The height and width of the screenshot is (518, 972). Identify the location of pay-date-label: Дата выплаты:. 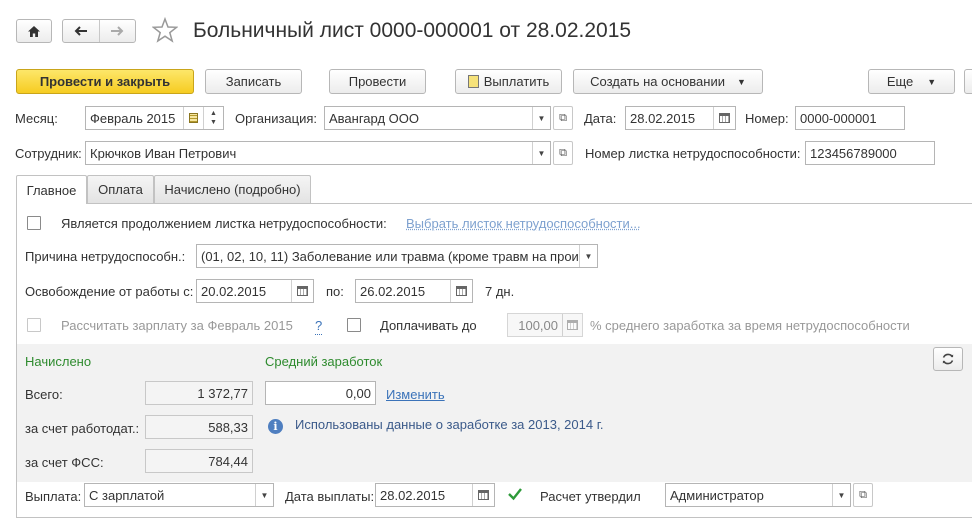
(330, 496).